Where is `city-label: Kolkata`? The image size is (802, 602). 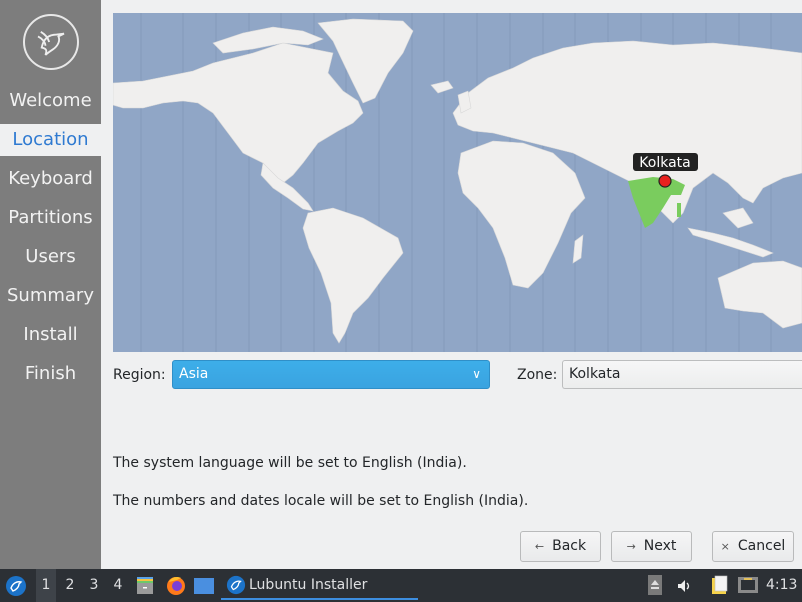 city-label: Kolkata is located at coordinates (664, 163).